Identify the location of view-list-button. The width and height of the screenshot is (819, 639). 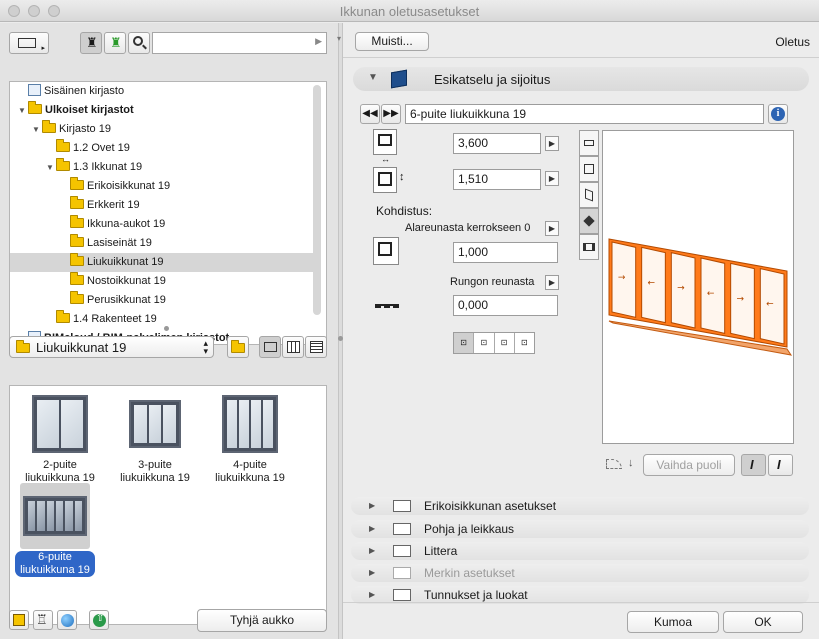
(316, 347).